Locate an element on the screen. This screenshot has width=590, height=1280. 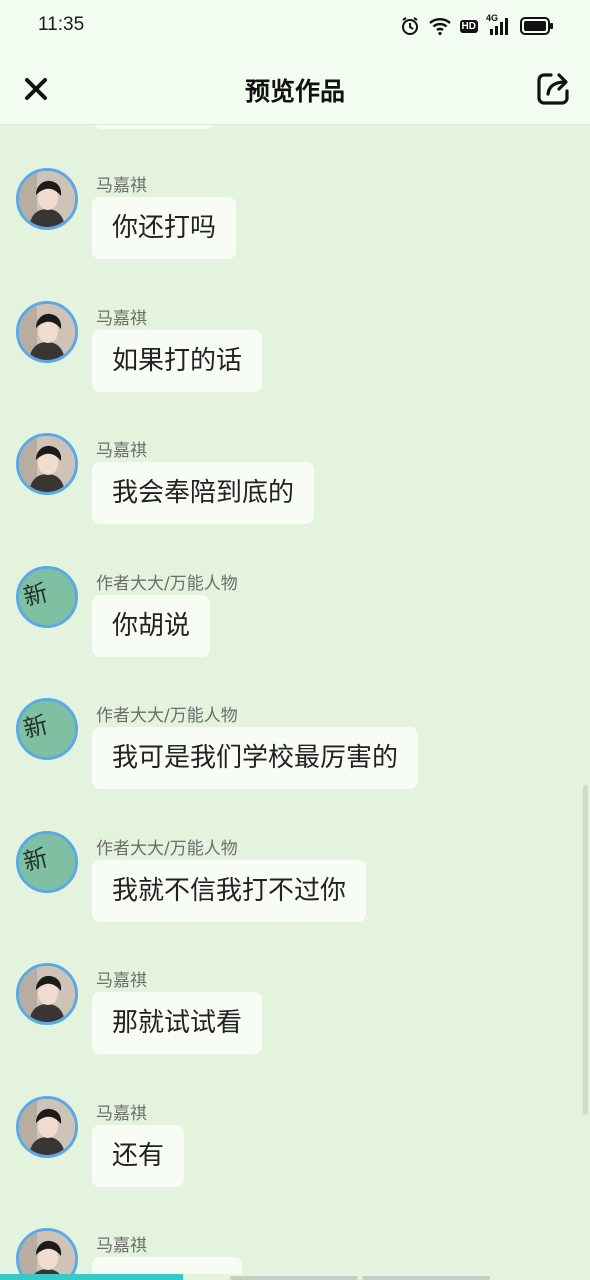
status-time: 11:35 is located at coordinates (61, 24).